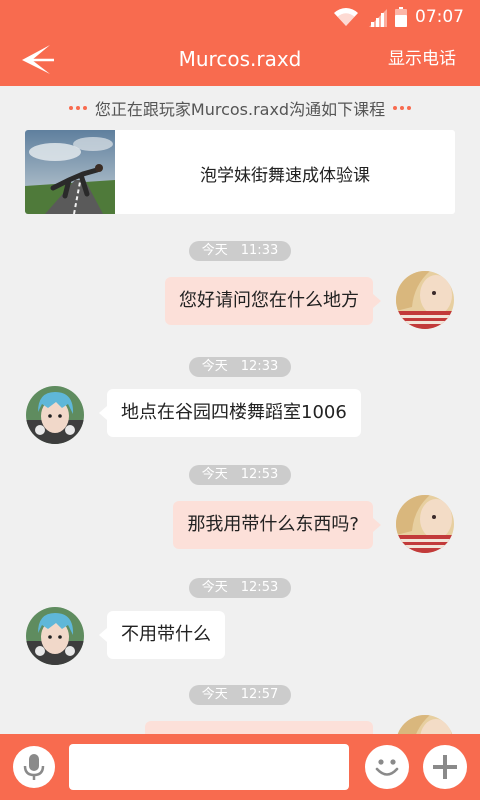 This screenshot has width=480, height=800. What do you see at coordinates (162, 635) in the screenshot?
I see `incoming-message: 不用带什么` at bounding box center [162, 635].